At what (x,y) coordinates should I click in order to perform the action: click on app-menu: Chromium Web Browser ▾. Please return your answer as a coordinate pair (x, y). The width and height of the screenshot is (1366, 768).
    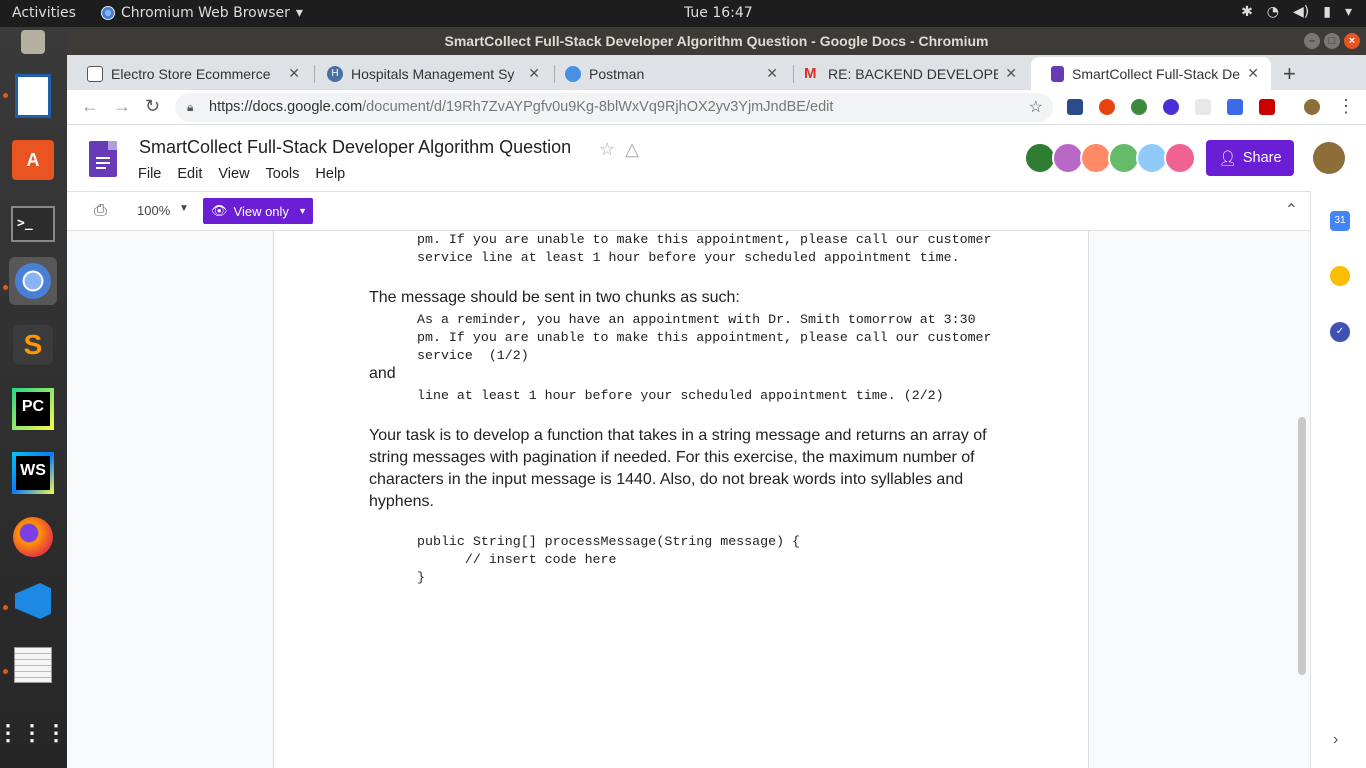
    Looking at the image, I should click on (202, 13).